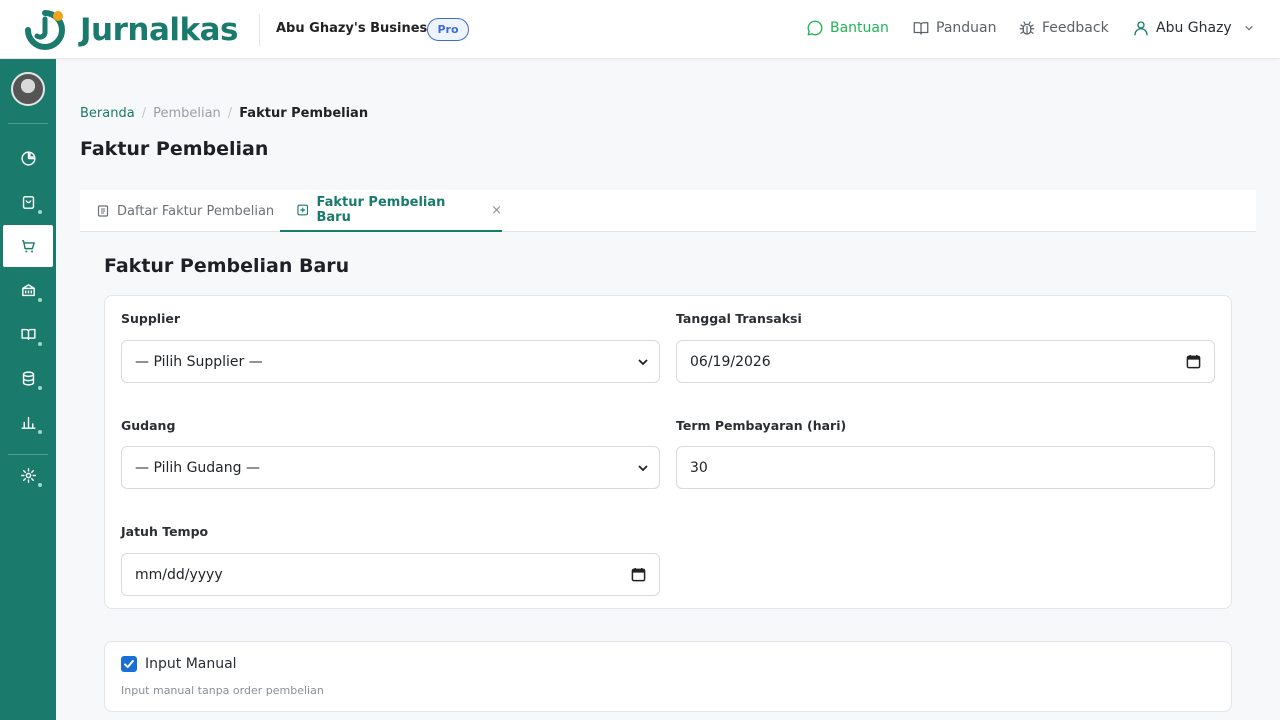 This screenshot has width=1280, height=720. What do you see at coordinates (227, 266) in the screenshot?
I see `form-title: Faktur Pembelian Baru` at bounding box center [227, 266].